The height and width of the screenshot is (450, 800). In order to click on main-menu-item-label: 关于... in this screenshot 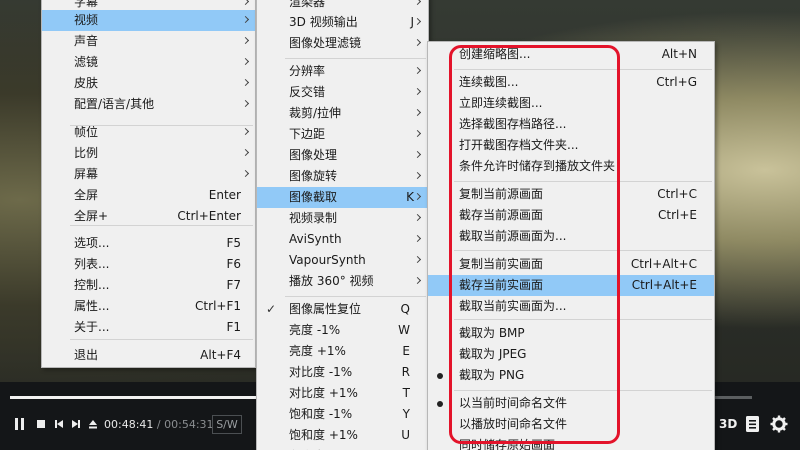, I will do `click(92, 327)`.